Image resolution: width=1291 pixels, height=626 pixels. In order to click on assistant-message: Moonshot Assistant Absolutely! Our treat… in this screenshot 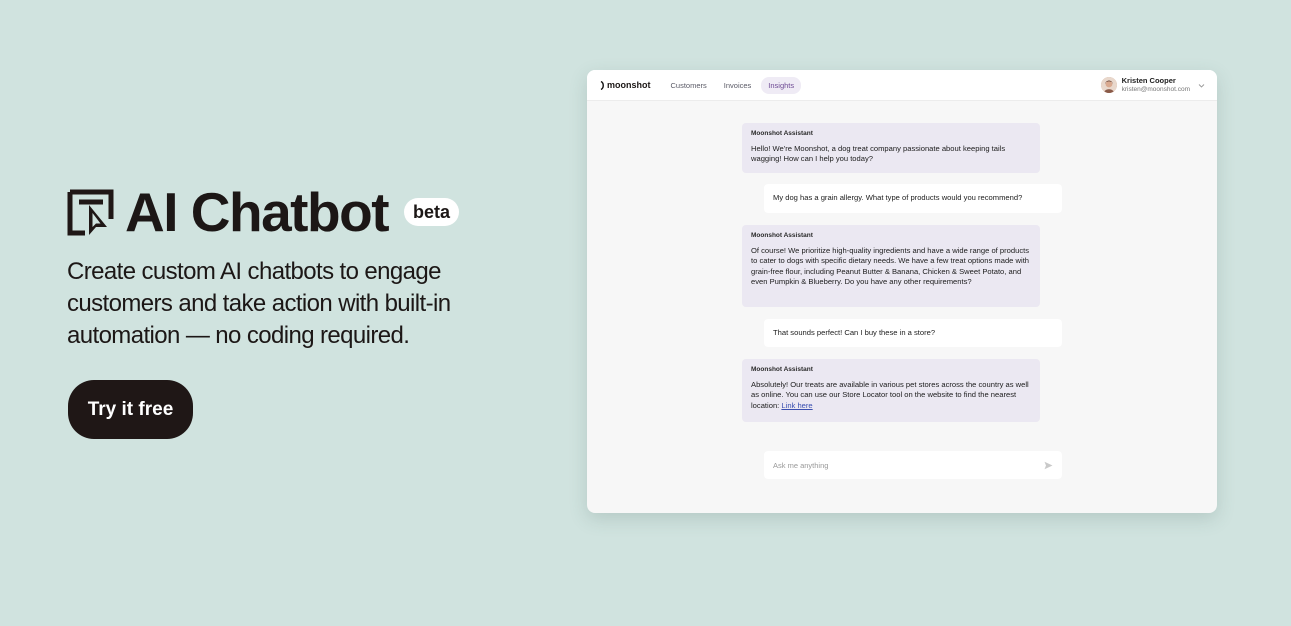, I will do `click(891, 390)`.